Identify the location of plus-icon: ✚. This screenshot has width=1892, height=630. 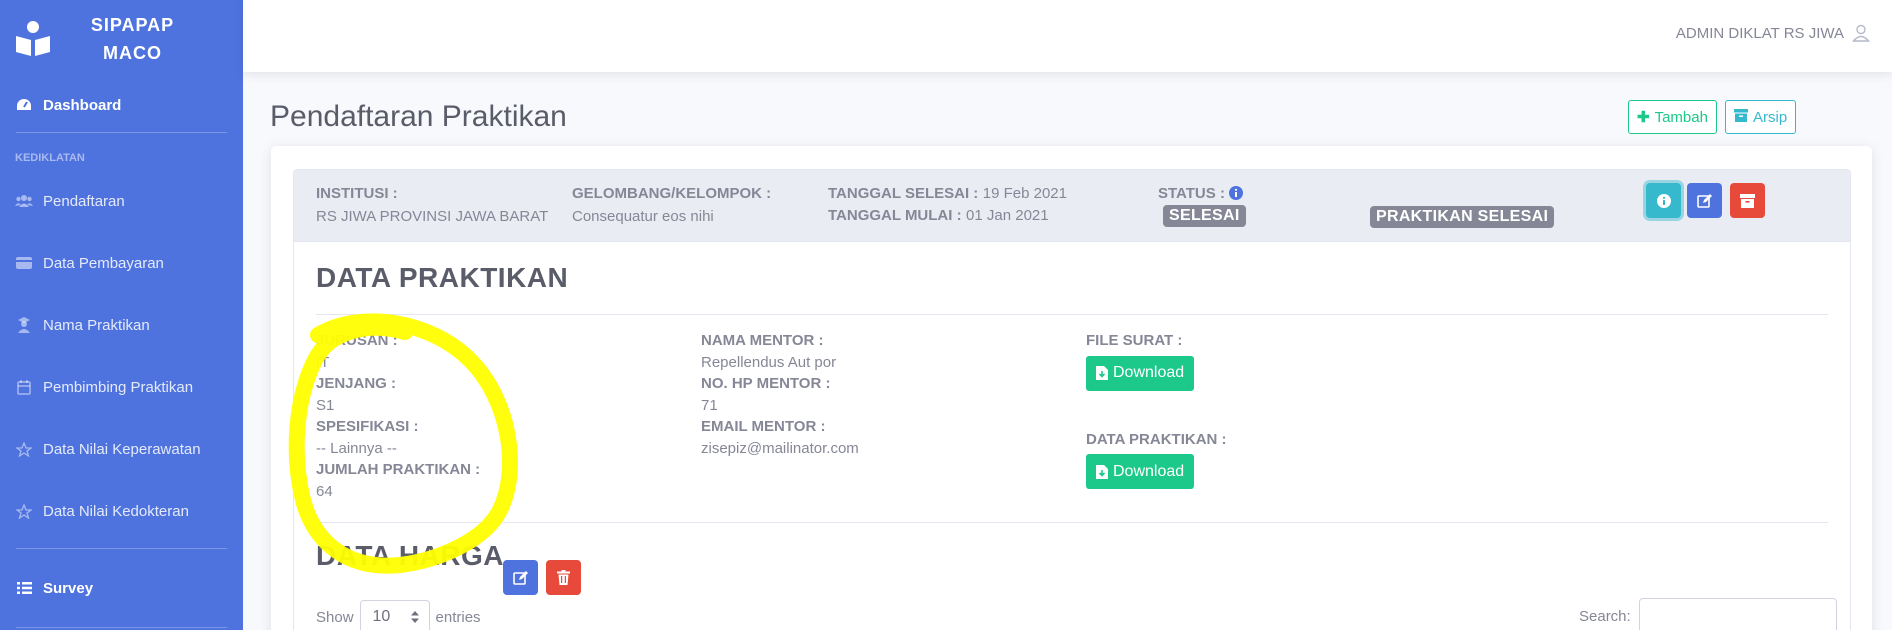
(1643, 117).